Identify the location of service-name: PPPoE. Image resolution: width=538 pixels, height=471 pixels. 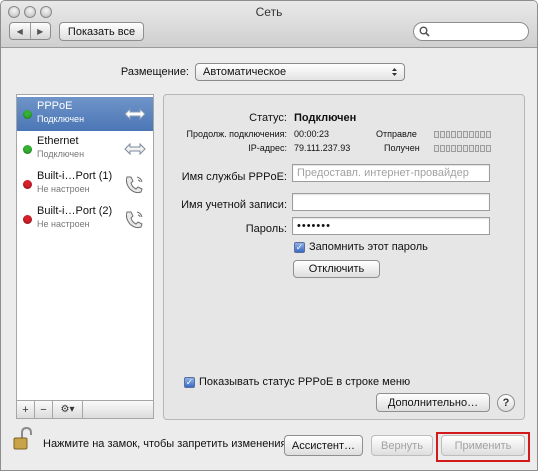
(55, 106).